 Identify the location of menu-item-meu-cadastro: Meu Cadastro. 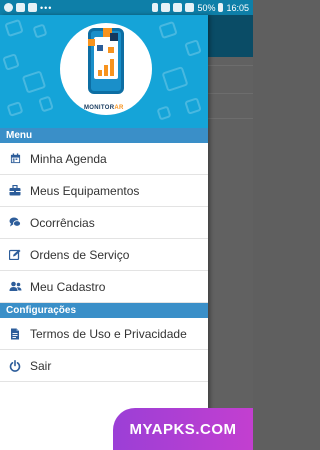
(104, 287).